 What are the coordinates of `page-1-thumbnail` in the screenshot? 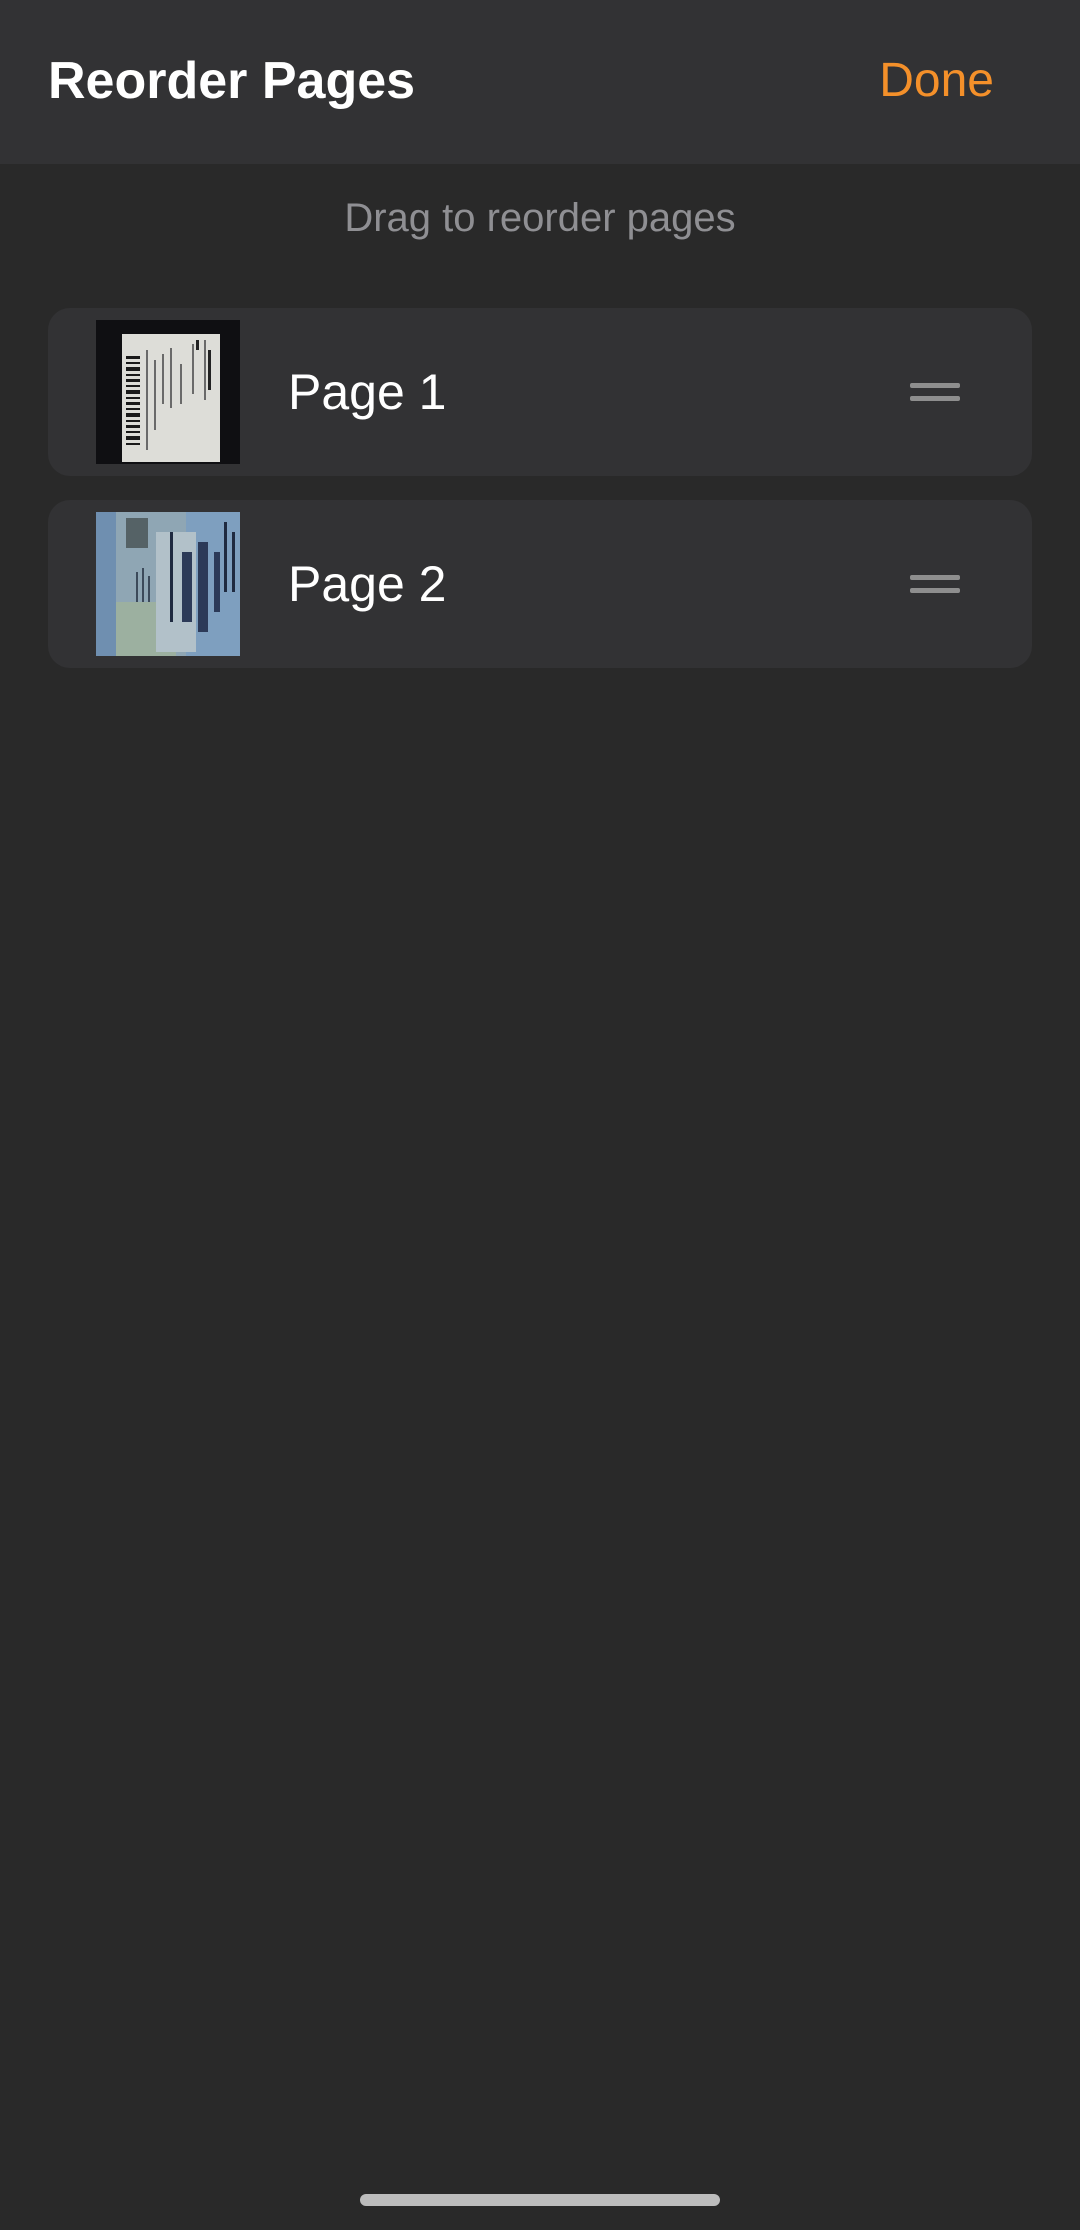 It's located at (168, 392).